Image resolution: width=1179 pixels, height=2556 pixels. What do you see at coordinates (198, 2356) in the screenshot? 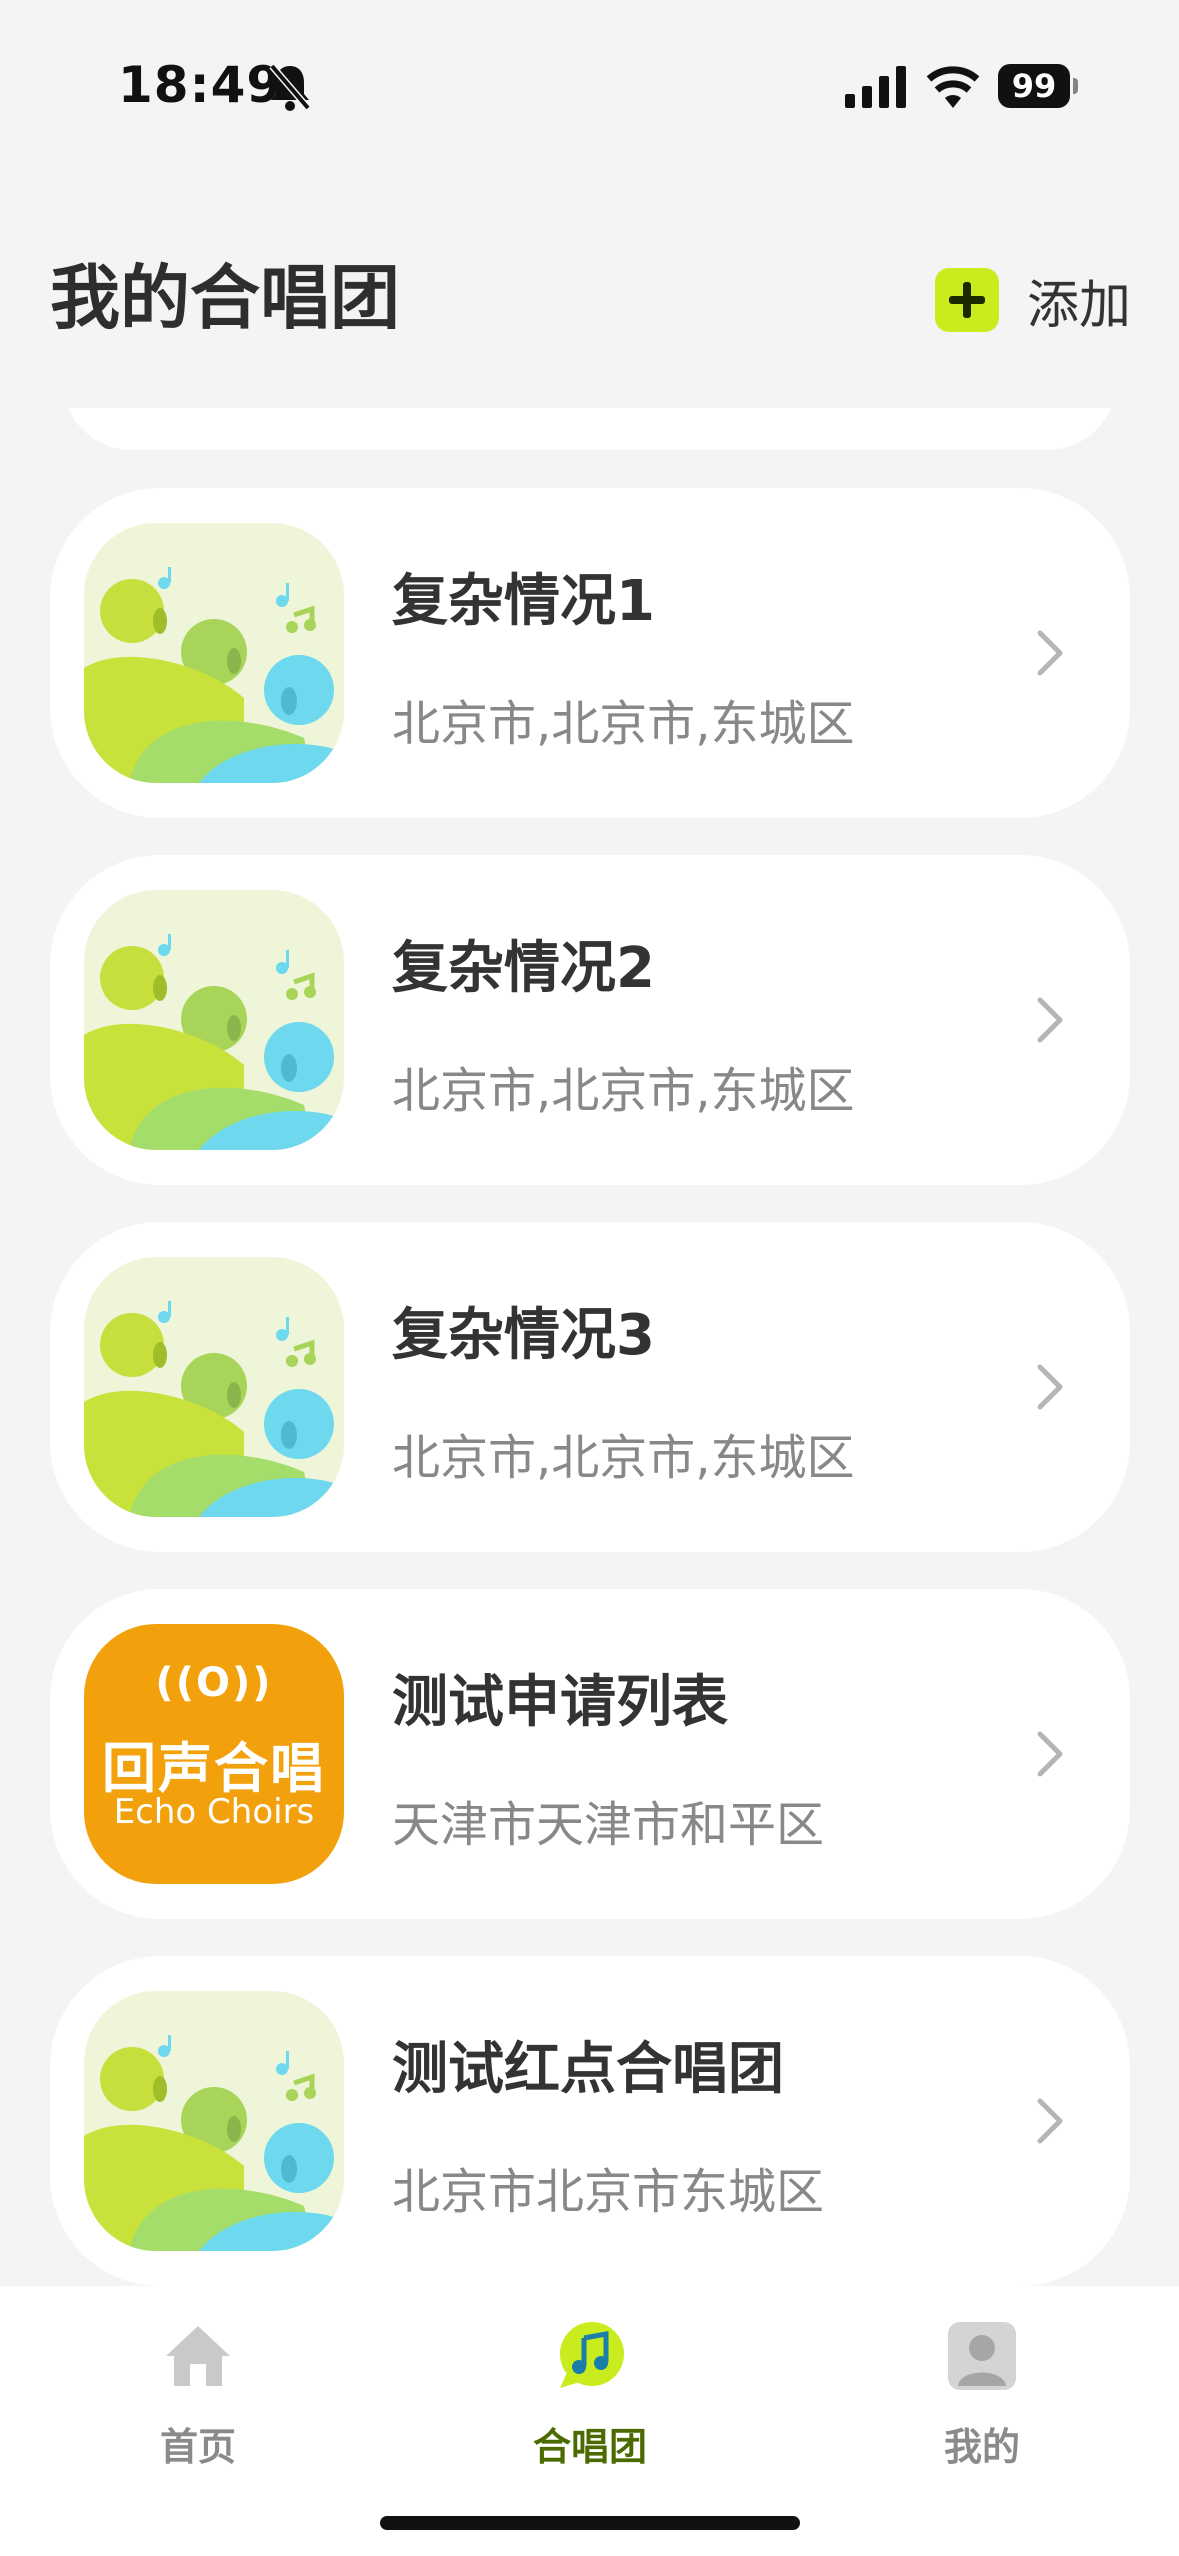
I see `home-icon` at bounding box center [198, 2356].